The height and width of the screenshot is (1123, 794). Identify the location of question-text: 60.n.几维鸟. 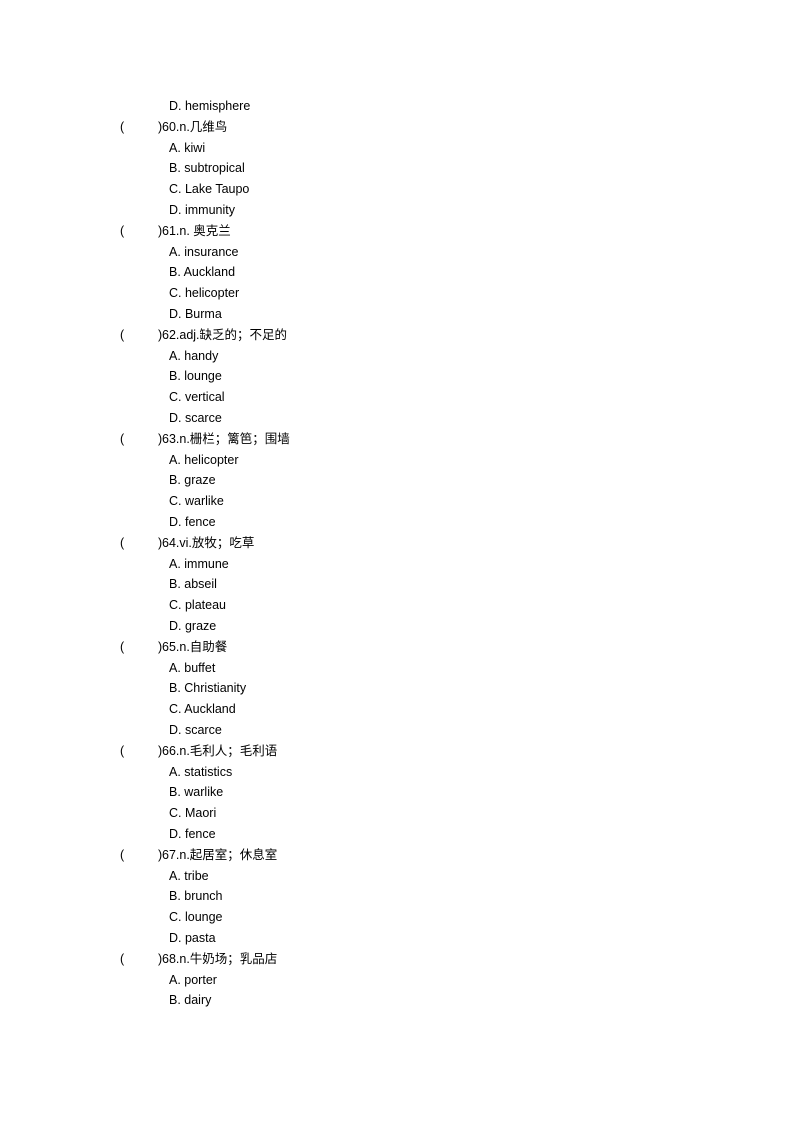
(195, 126).